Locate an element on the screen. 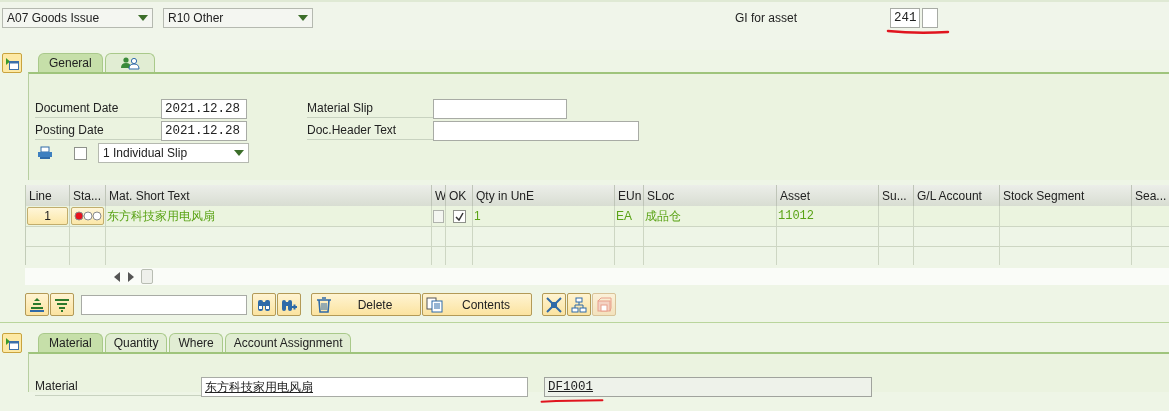 The width and height of the screenshot is (1169, 411). documents-icon is located at coordinates (435, 304).